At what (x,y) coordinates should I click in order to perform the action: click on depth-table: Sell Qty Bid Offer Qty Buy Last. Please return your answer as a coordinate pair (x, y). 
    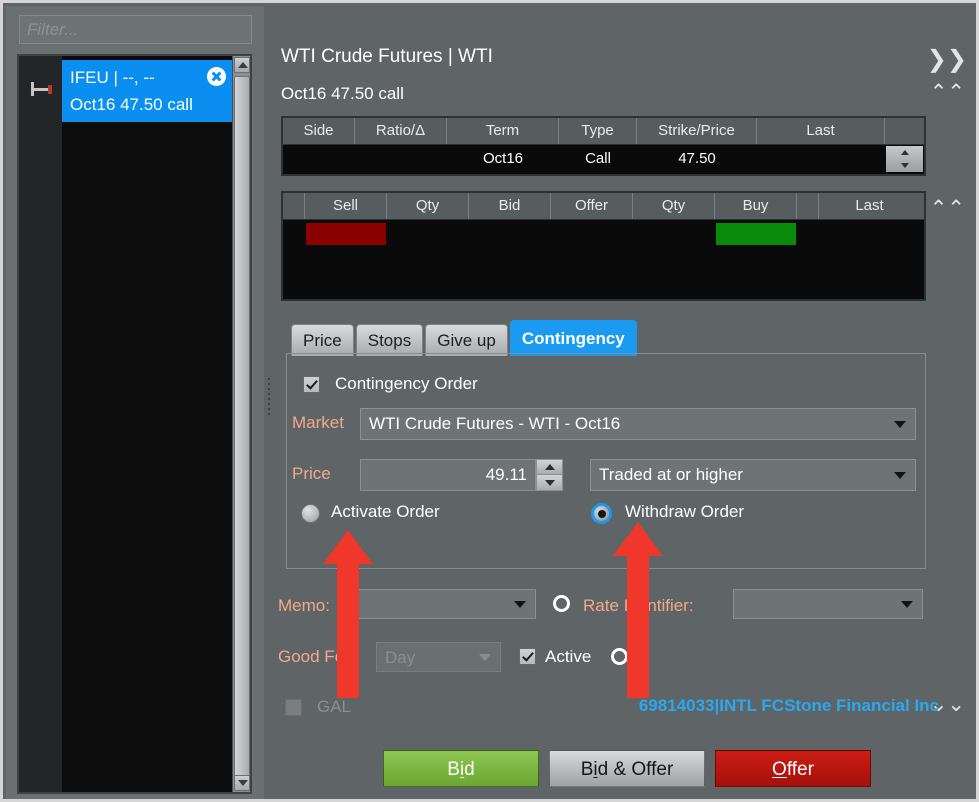
    Looking at the image, I should click on (603, 246).